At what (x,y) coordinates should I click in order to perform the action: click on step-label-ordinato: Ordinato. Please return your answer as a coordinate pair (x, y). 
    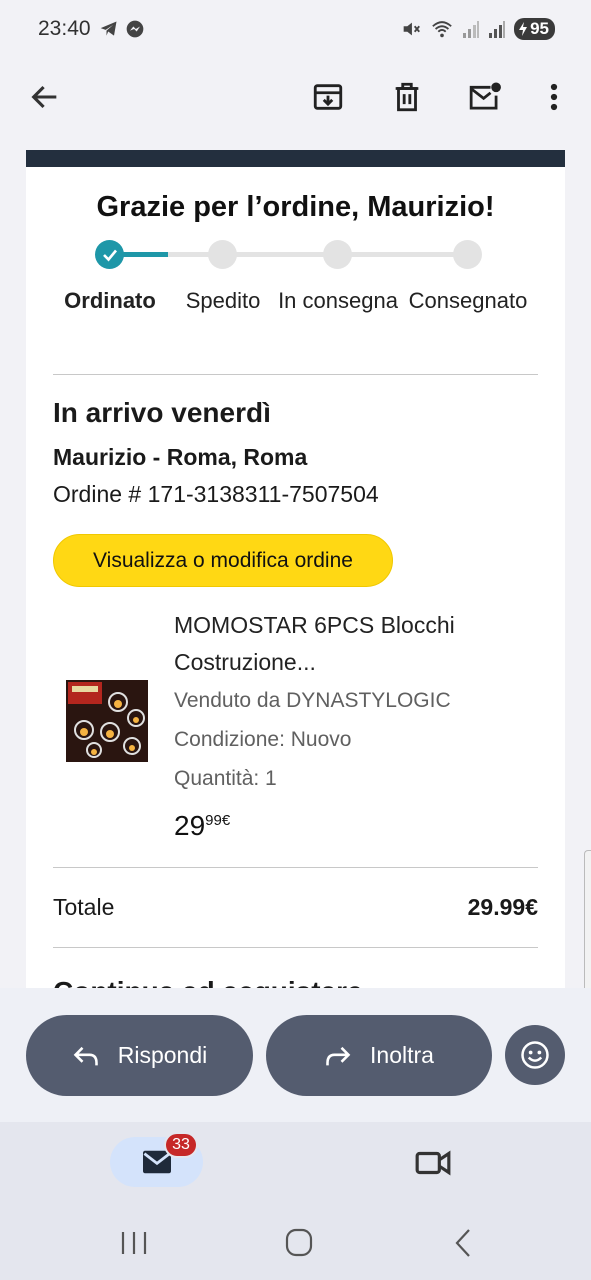
    Looking at the image, I should click on (110, 300).